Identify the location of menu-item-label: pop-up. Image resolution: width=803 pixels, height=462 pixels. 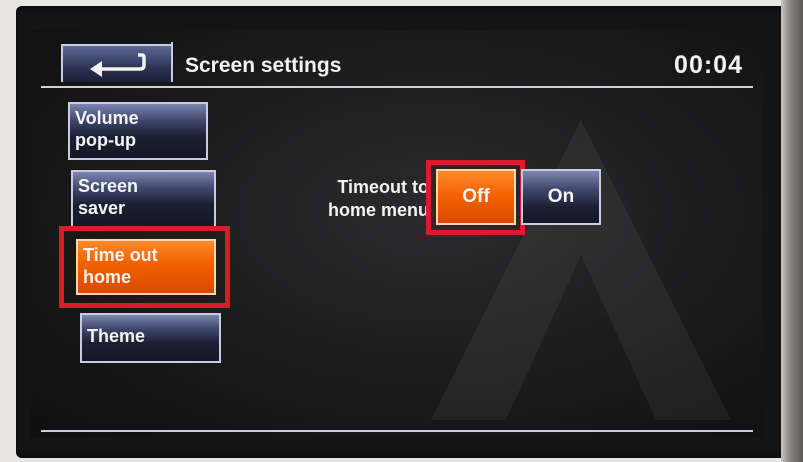
(105, 140).